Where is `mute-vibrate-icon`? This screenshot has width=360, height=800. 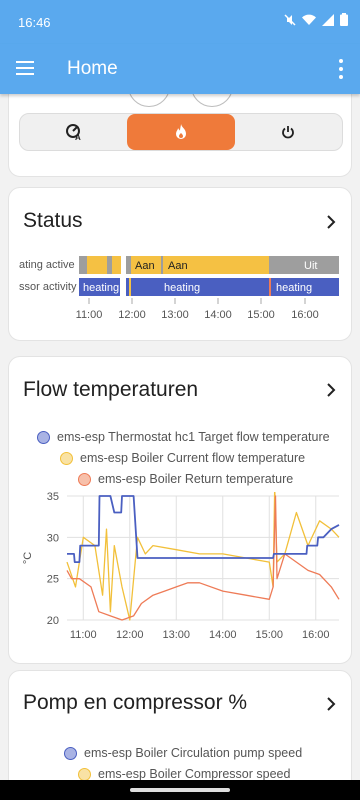
mute-vibrate-icon is located at coordinates (290, 19).